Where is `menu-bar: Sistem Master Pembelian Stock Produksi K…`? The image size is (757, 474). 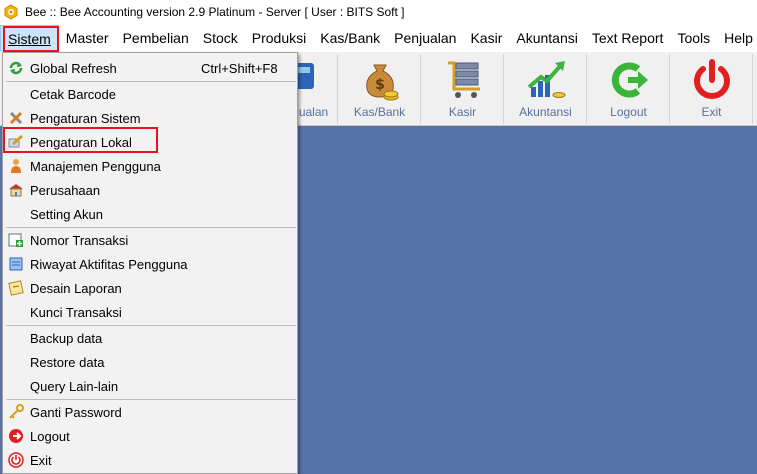
menu-bar: Sistem Master Pembelian Stock Produksi K… is located at coordinates (378, 38).